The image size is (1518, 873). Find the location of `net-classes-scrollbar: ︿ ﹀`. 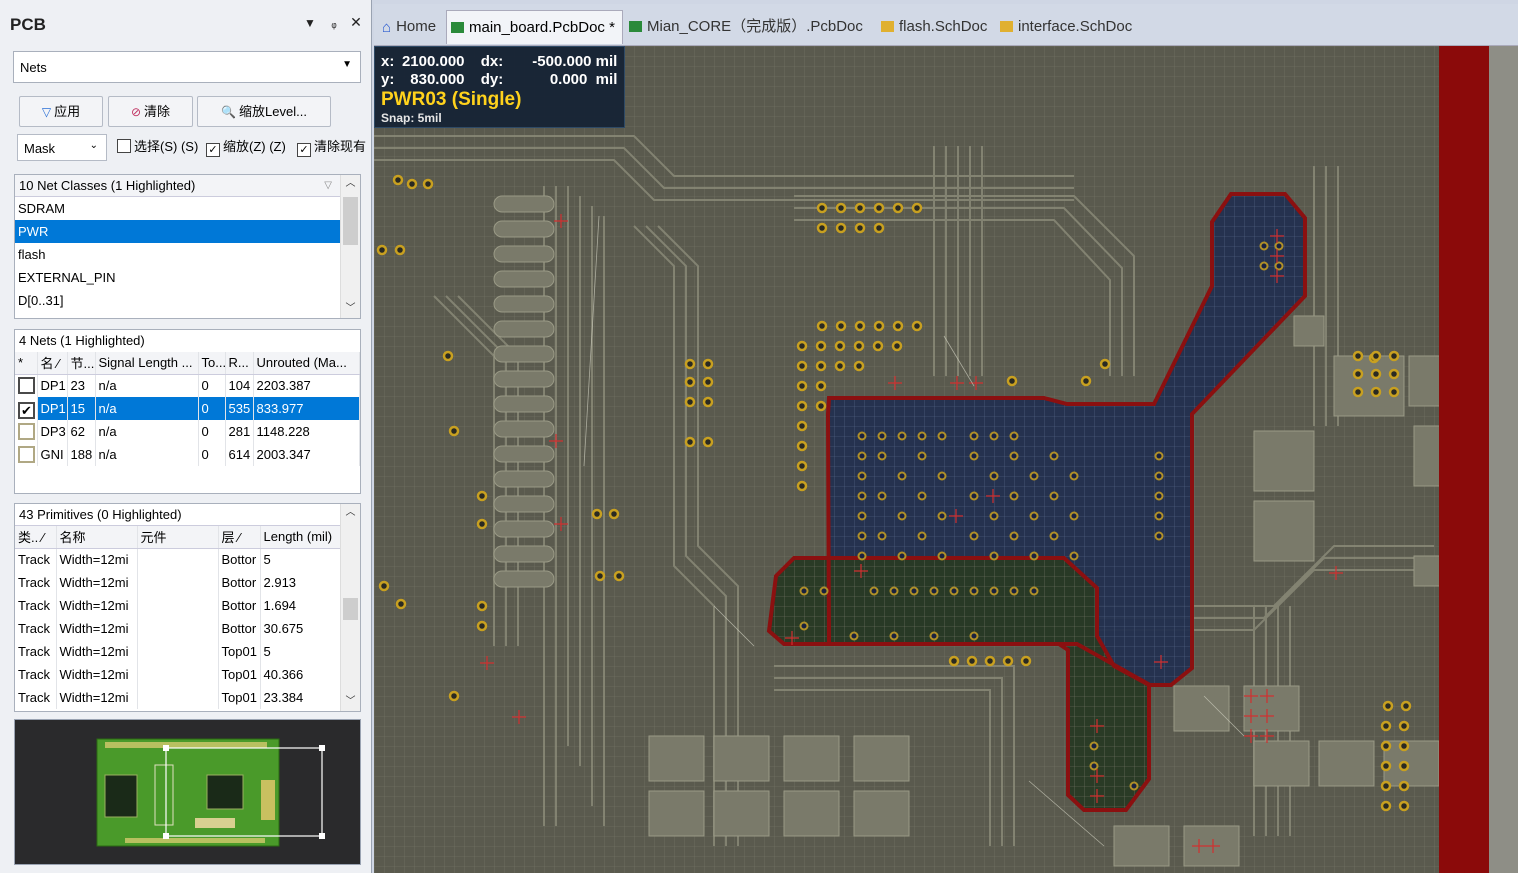

net-classes-scrollbar: ︿ ﹀ is located at coordinates (350, 246).